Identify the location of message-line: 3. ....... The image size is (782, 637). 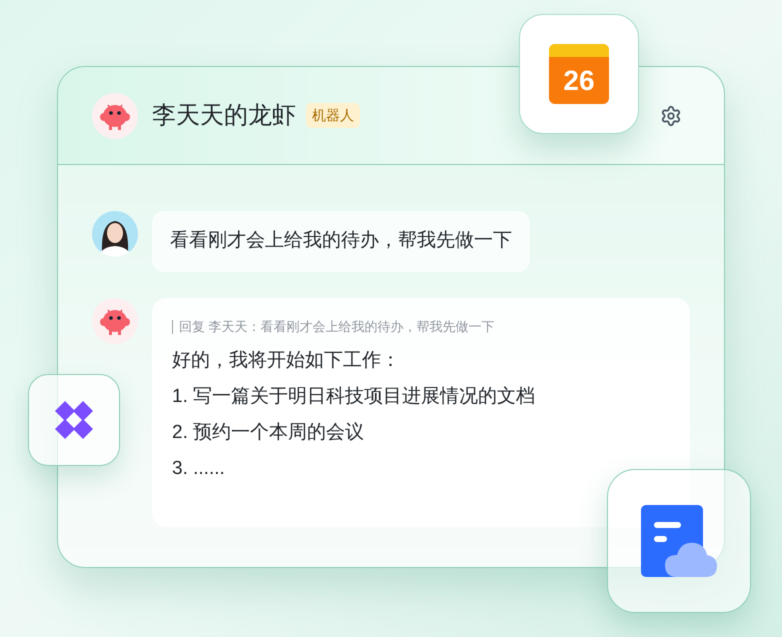
(199, 468).